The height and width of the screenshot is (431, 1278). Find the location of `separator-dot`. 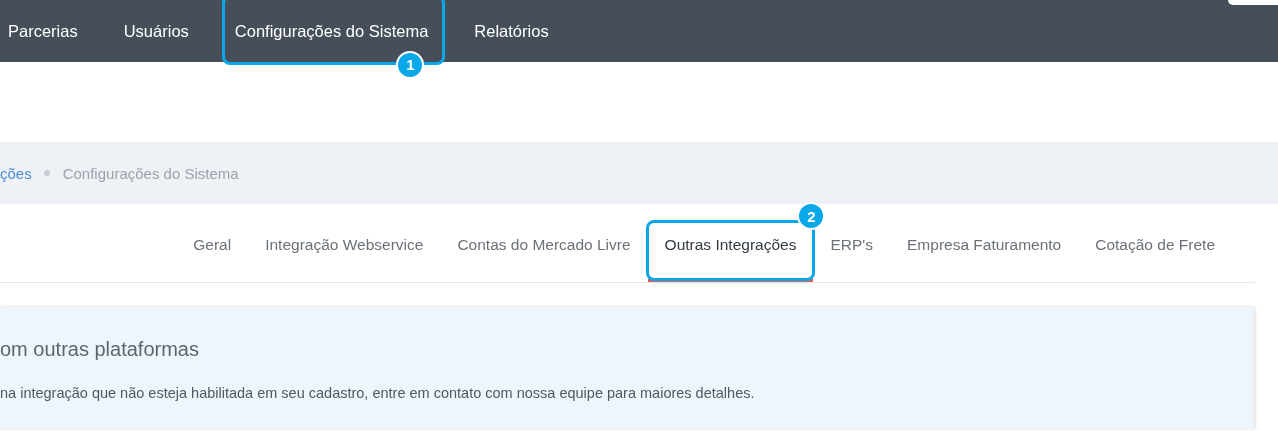

separator-dot is located at coordinates (46, 173).